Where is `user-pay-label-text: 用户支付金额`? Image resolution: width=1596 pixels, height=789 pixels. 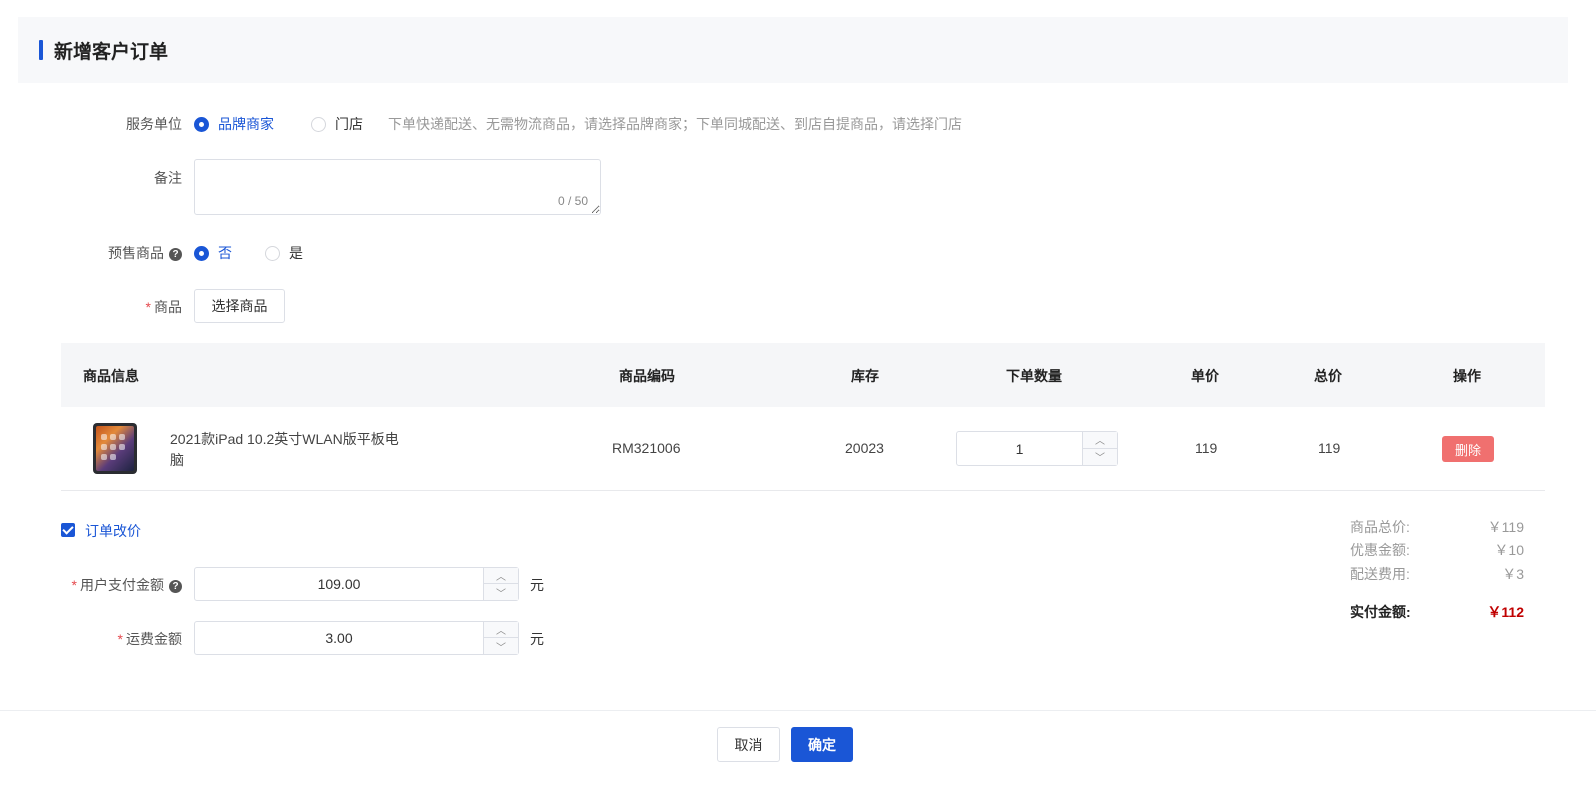
user-pay-label-text: 用户支付金额 is located at coordinates (122, 585).